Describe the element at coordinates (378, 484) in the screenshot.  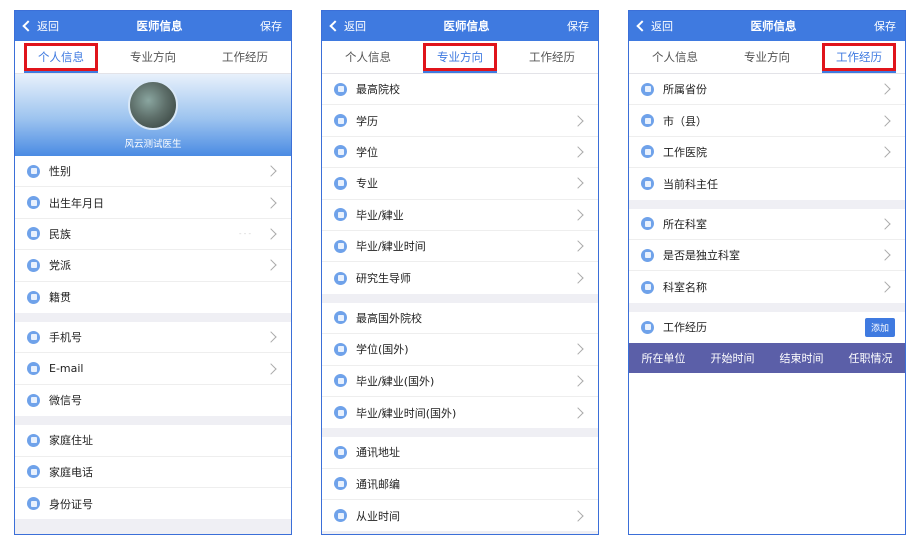
I see `field-label: 通讯邮编` at that location.